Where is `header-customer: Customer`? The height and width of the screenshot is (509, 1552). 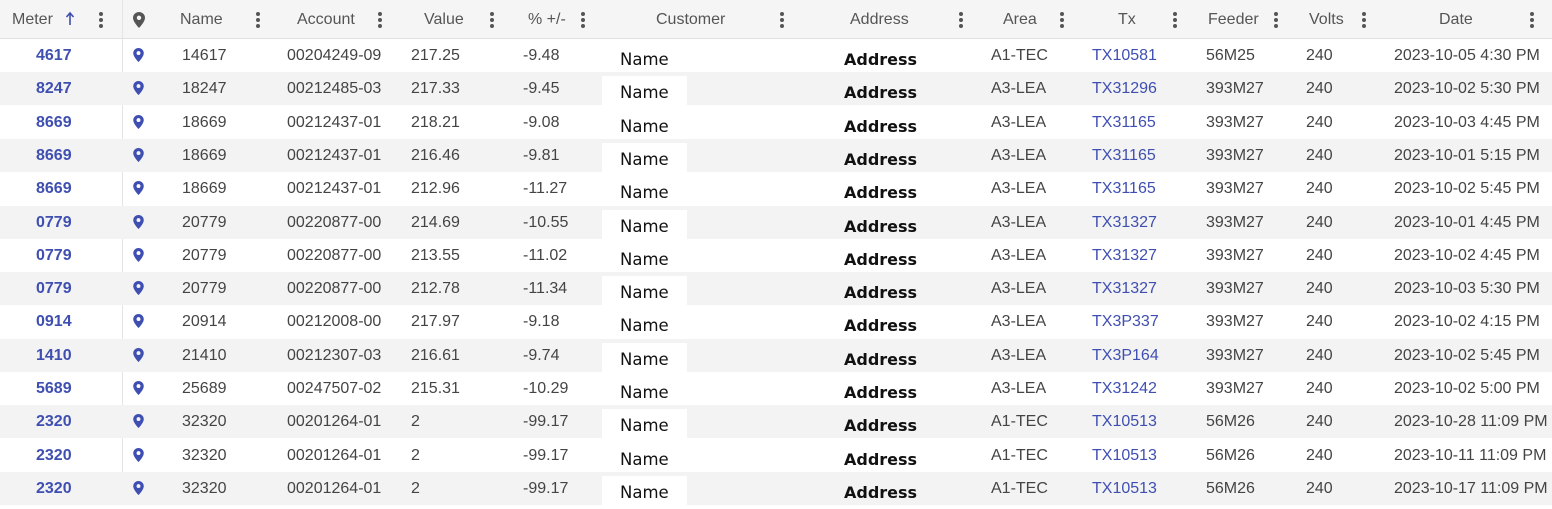
header-customer: Customer is located at coordinates (695, 19).